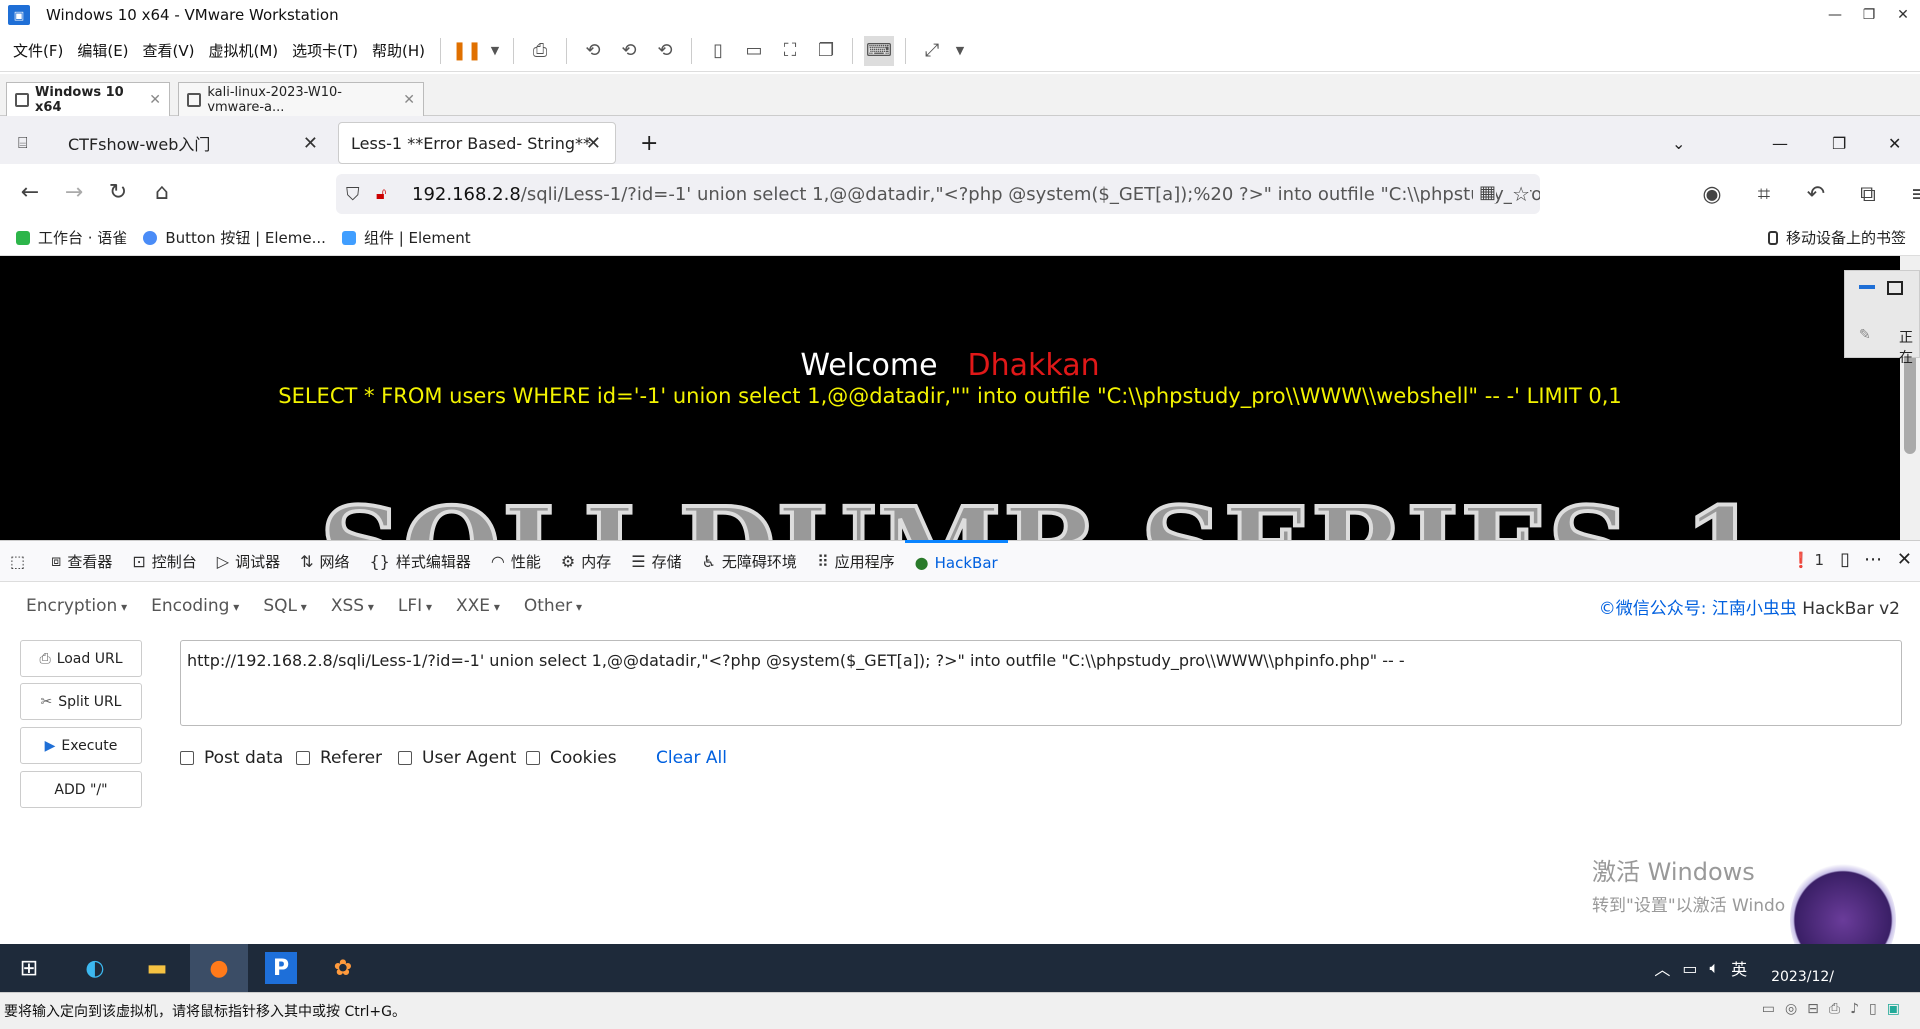 Image resolution: width=1920 pixels, height=1029 pixels. Describe the element at coordinates (81, 658) in the screenshot. I see `load-url-button: ⎙ Load URL` at that location.